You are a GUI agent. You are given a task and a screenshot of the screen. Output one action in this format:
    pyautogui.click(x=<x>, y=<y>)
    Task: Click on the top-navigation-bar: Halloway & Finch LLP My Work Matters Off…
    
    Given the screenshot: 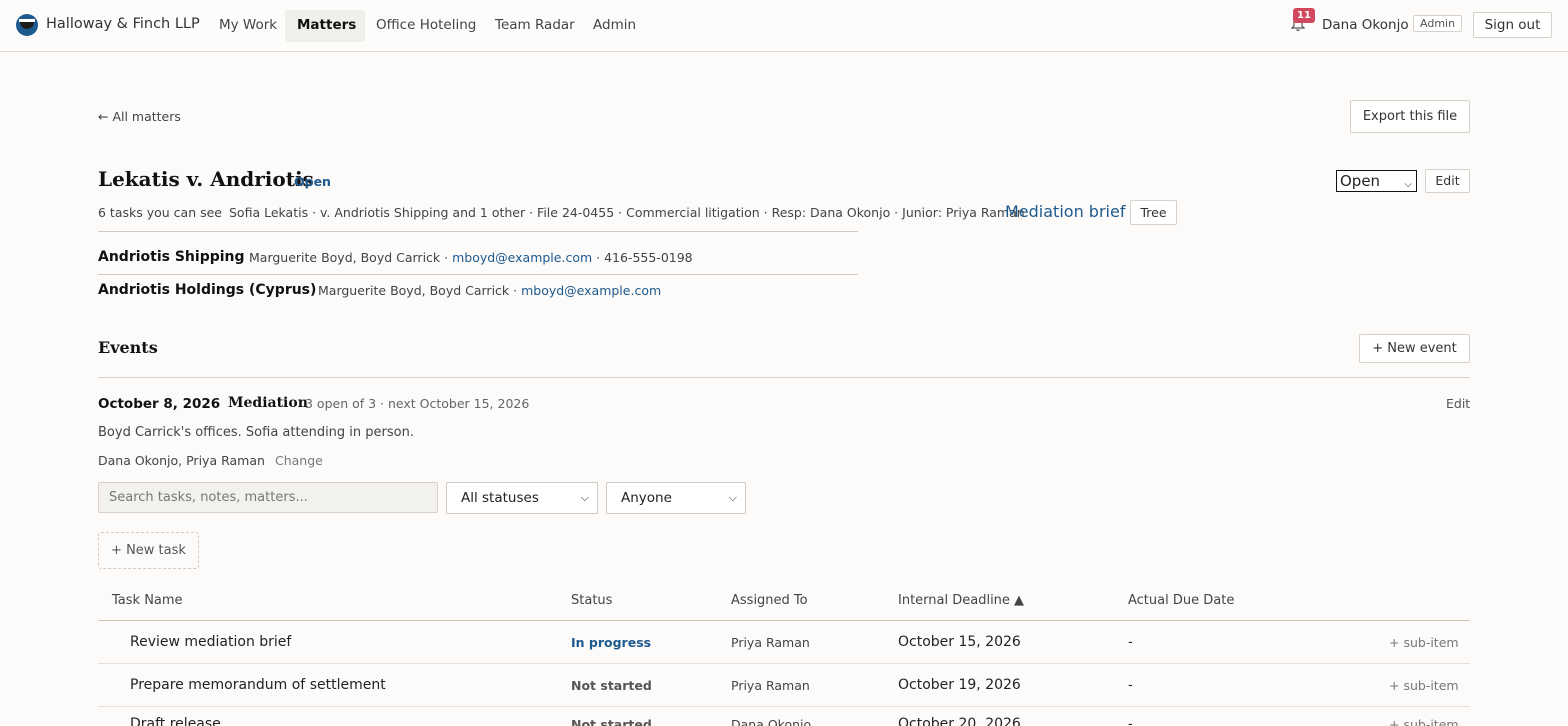 What is the action you would take?
    pyautogui.click(x=784, y=26)
    